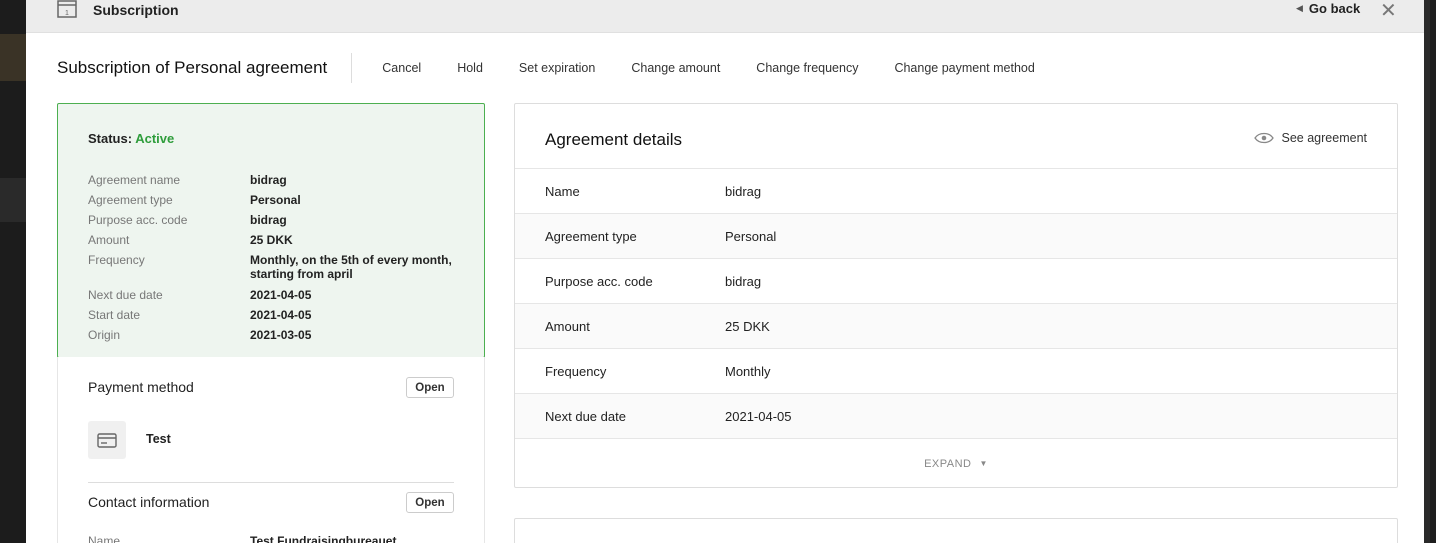 This screenshot has width=1436, height=543. I want to click on status-row-key: Agreement type, so click(130, 200).